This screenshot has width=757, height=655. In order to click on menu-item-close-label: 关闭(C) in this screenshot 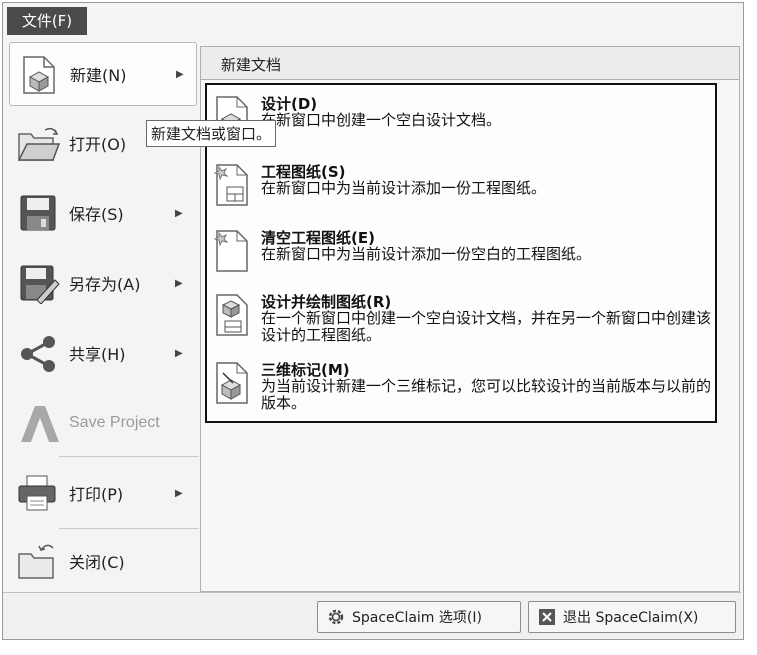, I will do `click(97, 562)`.